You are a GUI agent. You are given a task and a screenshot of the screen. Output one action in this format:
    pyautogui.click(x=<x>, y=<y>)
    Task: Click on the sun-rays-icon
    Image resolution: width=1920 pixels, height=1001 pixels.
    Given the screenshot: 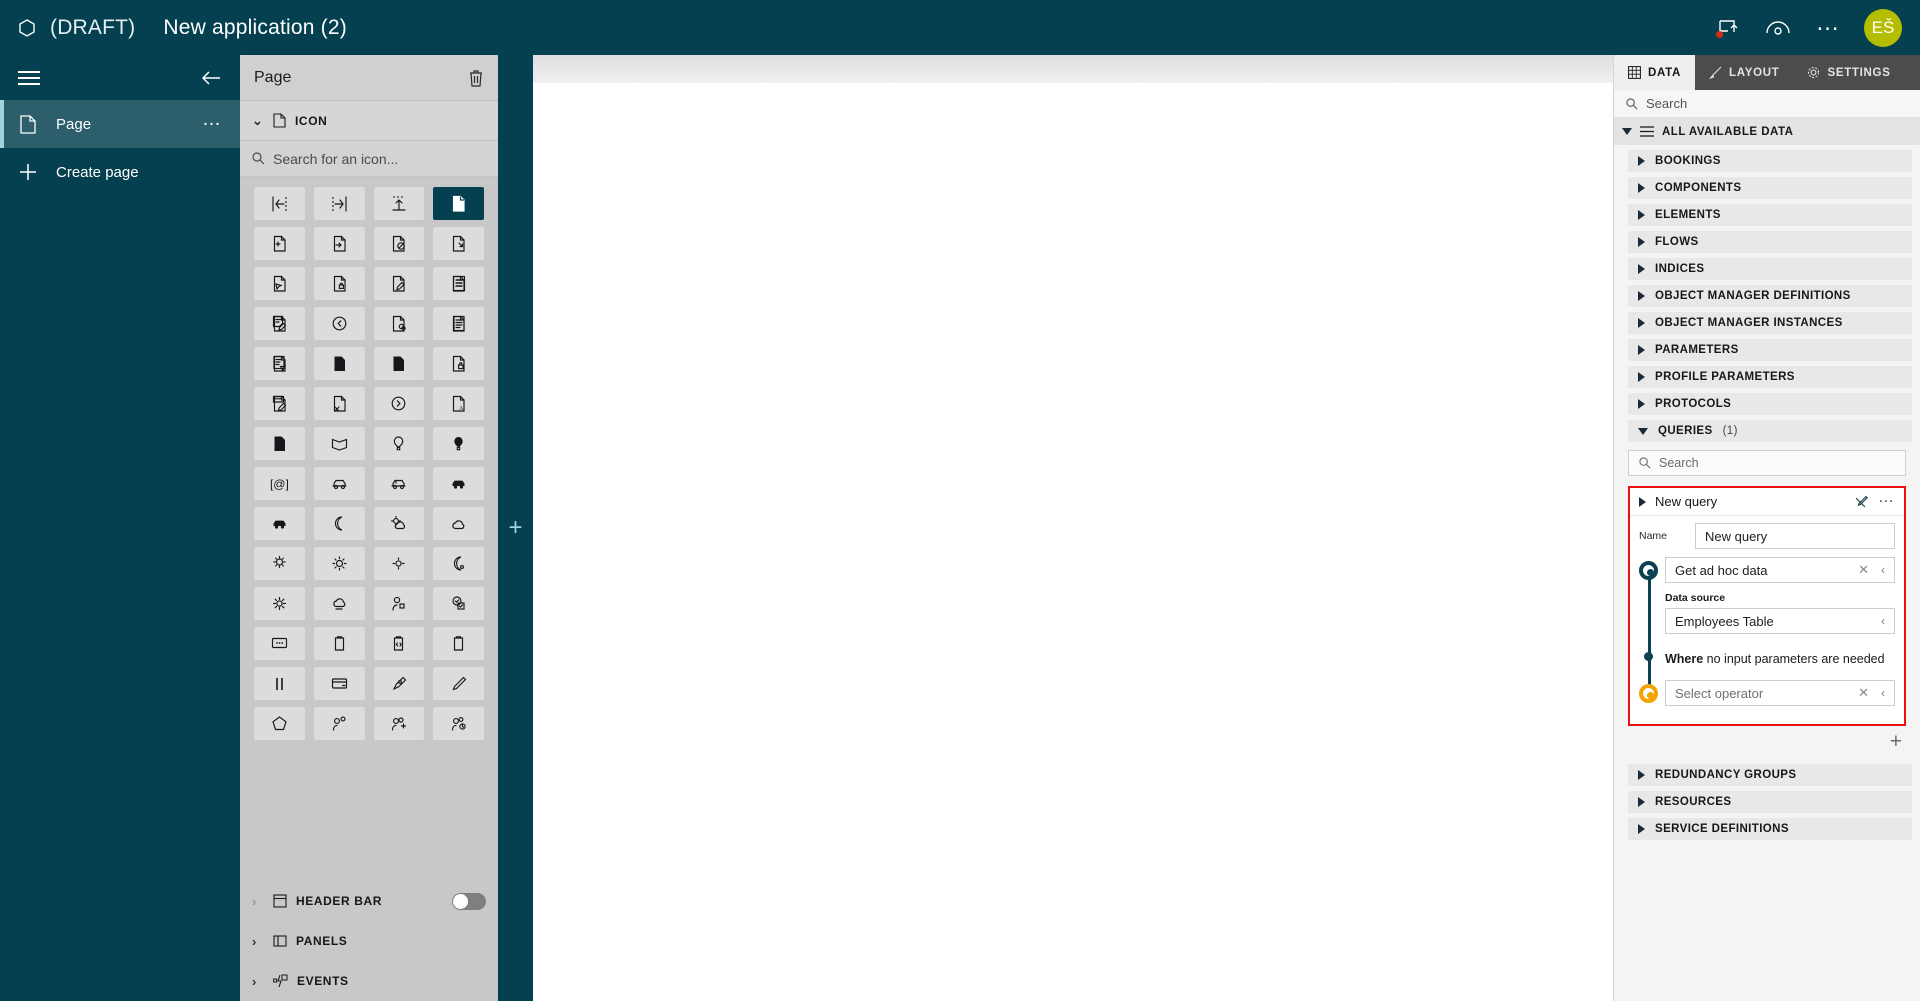 What is the action you would take?
    pyautogui.click(x=279, y=603)
    